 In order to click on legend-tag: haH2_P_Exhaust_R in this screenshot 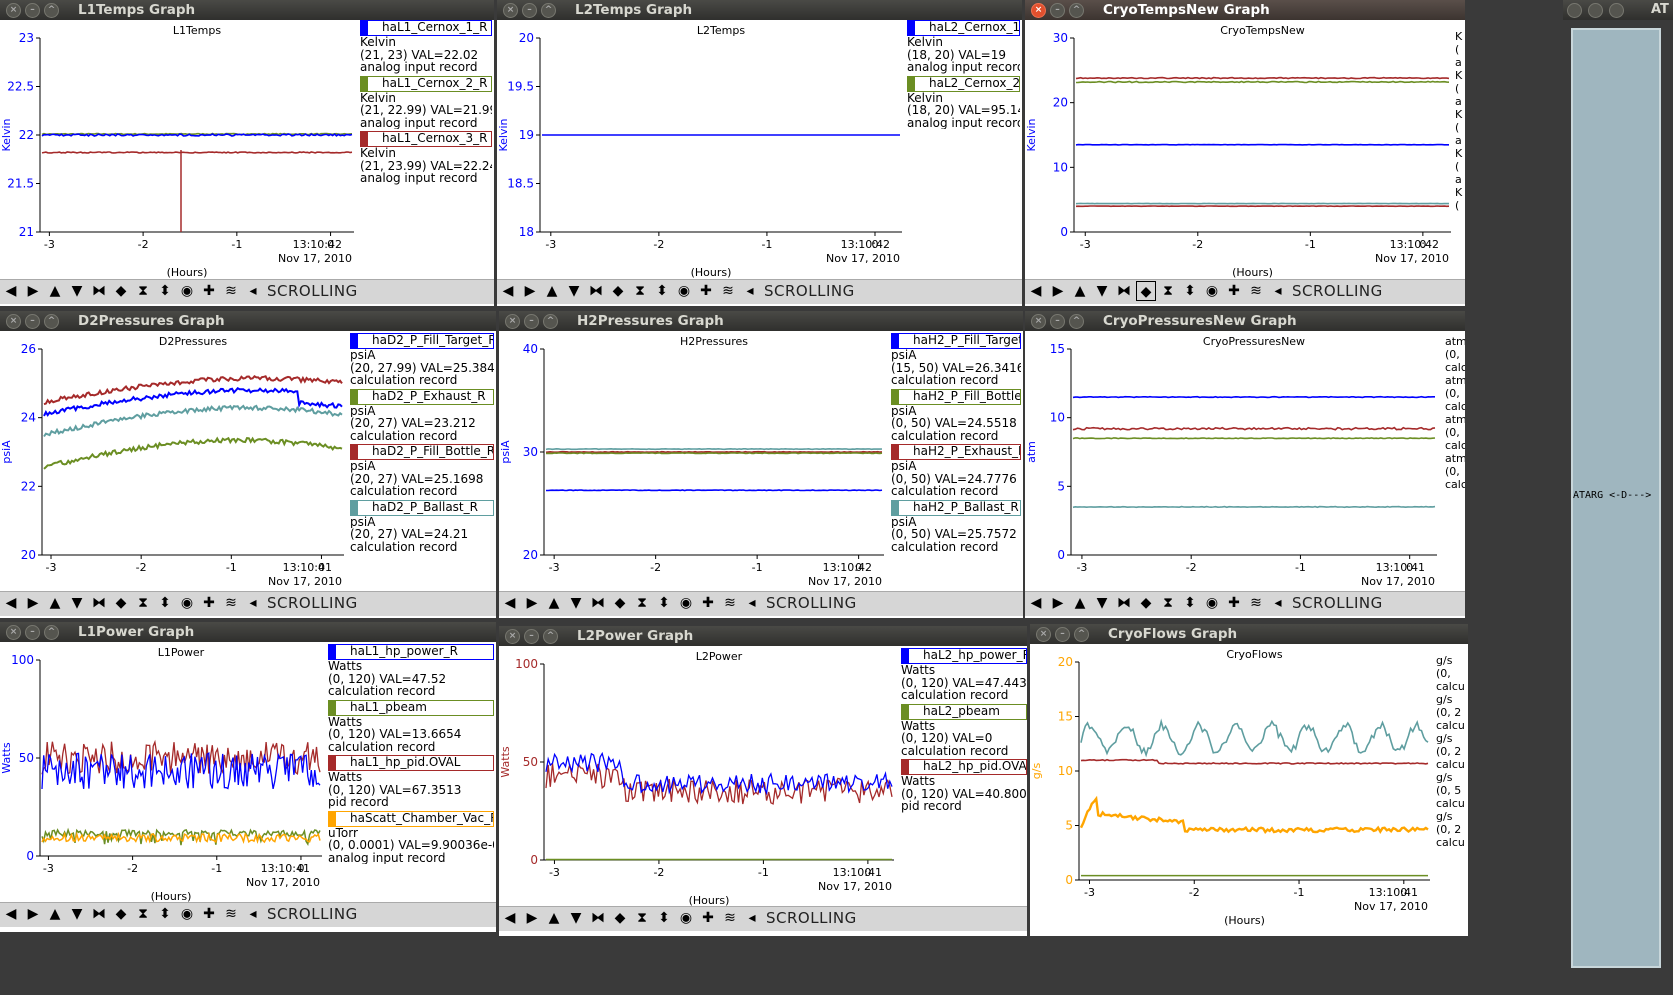, I will do `click(956, 452)`.